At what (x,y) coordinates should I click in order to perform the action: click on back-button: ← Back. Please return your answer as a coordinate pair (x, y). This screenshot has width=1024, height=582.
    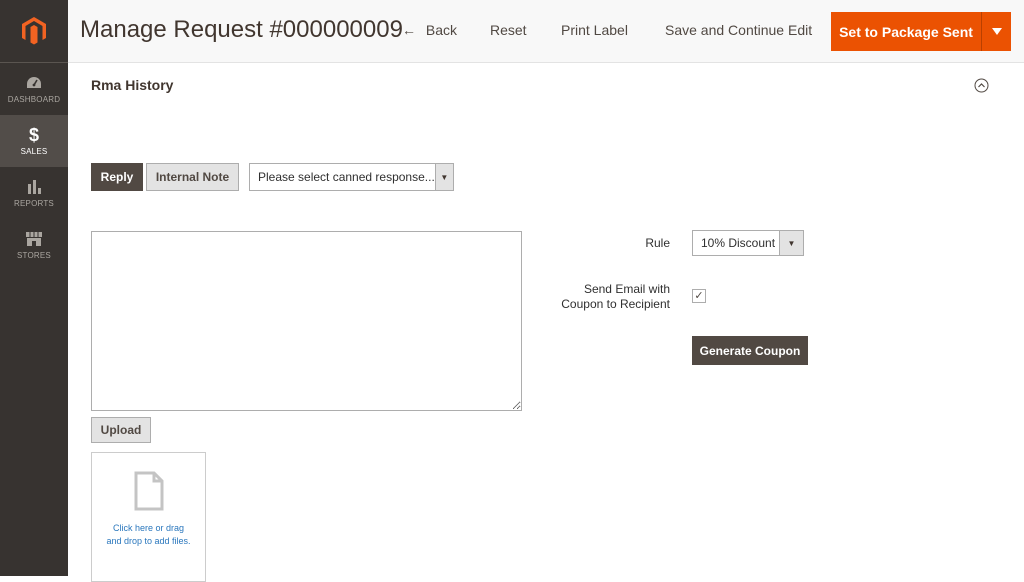
    Looking at the image, I should click on (429, 30).